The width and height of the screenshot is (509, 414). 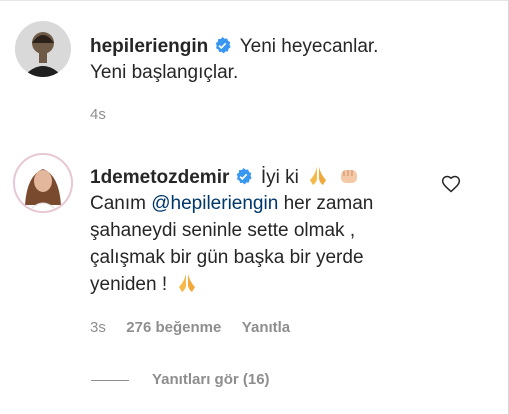 I want to click on frame-top-border, so click(x=254, y=0).